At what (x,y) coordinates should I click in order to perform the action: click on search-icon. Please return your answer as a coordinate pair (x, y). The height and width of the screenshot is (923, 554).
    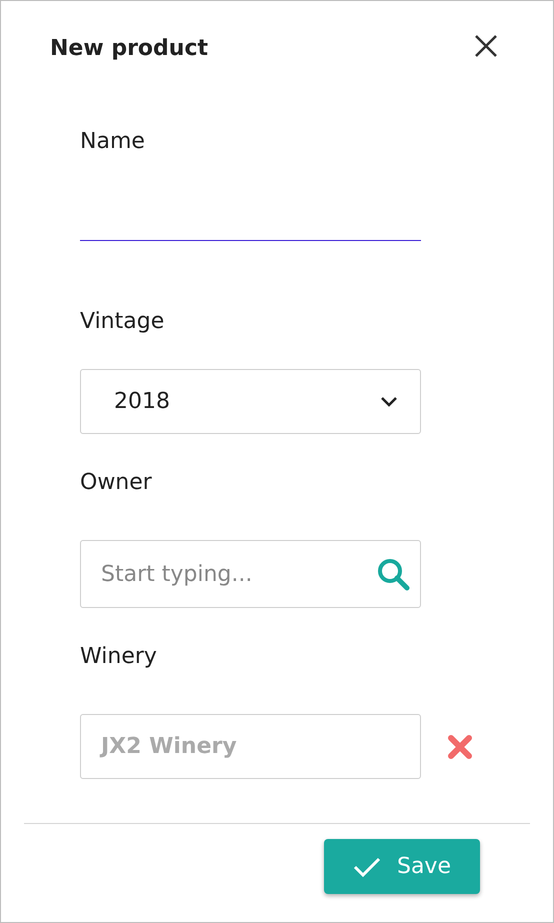
    Looking at the image, I should click on (393, 574).